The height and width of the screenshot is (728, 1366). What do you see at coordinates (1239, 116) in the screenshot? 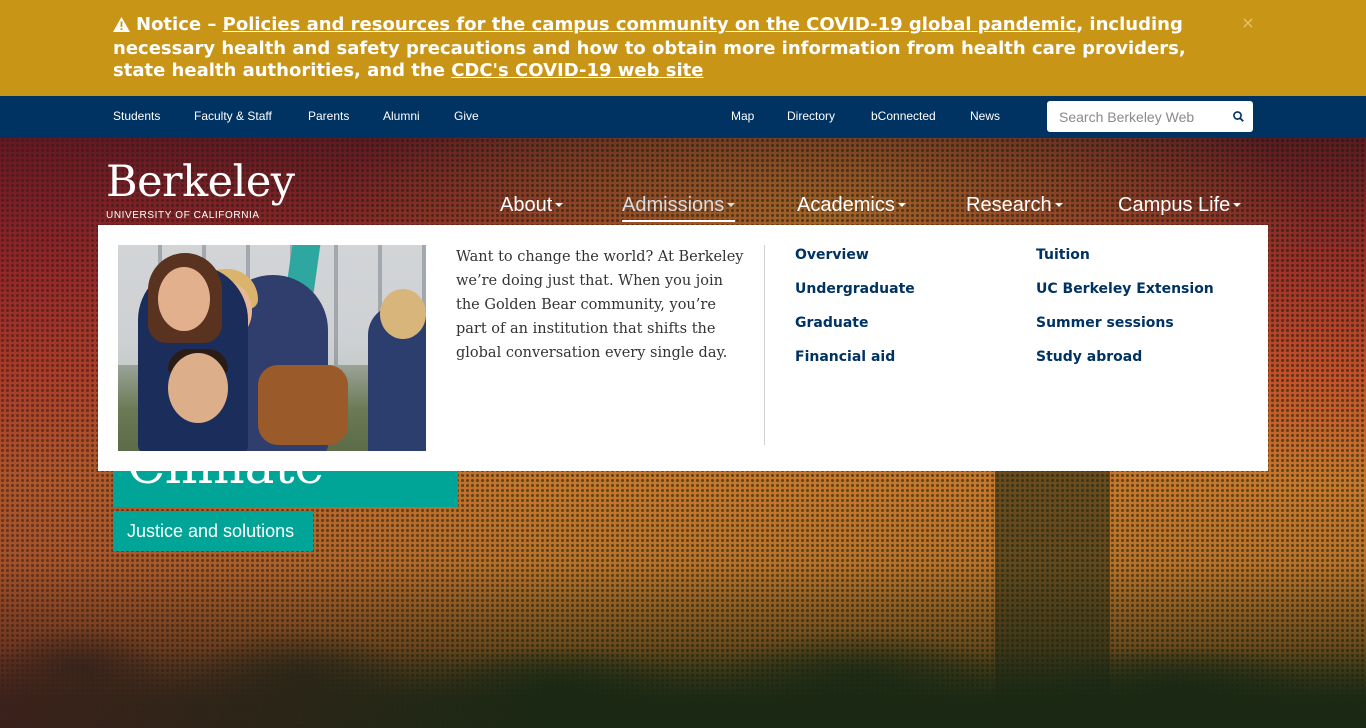
I see `search-icon` at bounding box center [1239, 116].